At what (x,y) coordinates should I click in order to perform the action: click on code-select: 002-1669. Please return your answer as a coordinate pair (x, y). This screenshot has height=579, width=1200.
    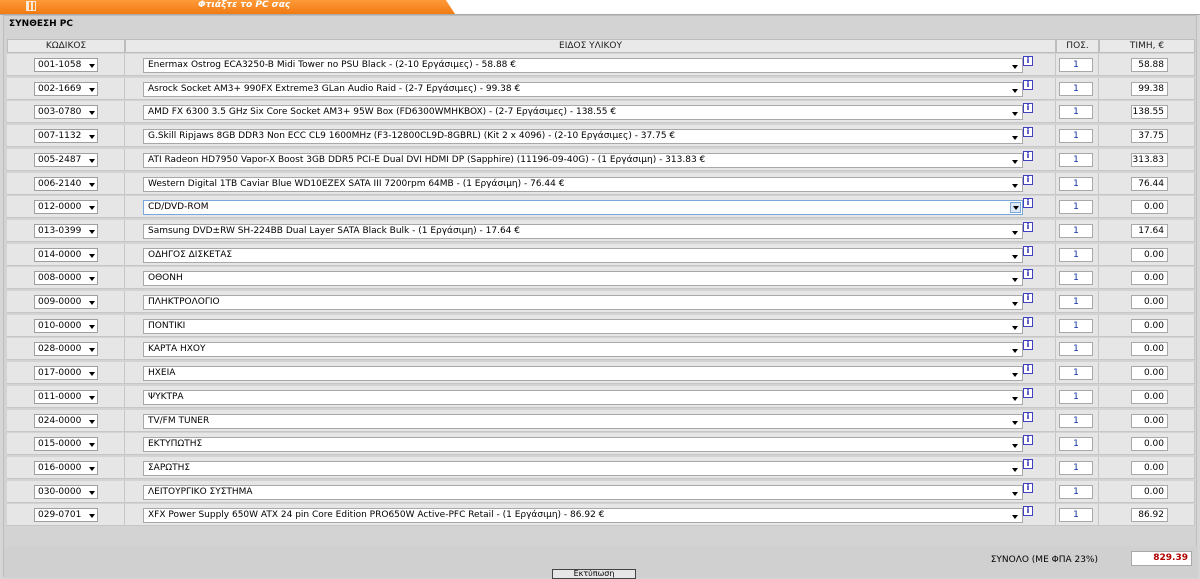
    Looking at the image, I should click on (66, 88).